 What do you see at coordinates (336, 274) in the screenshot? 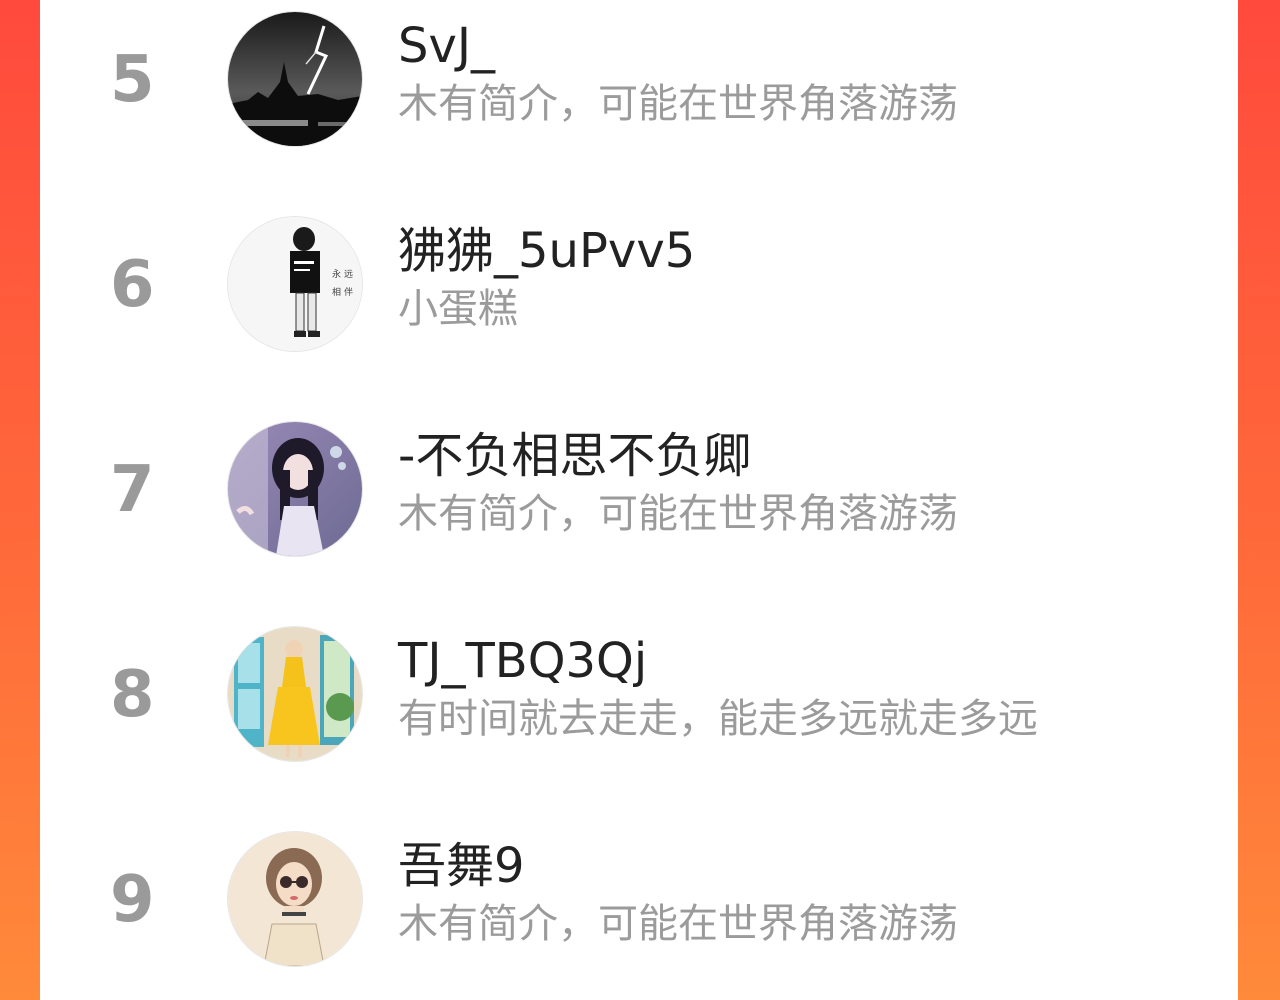
I see `svg-text: 永` at bounding box center [336, 274].